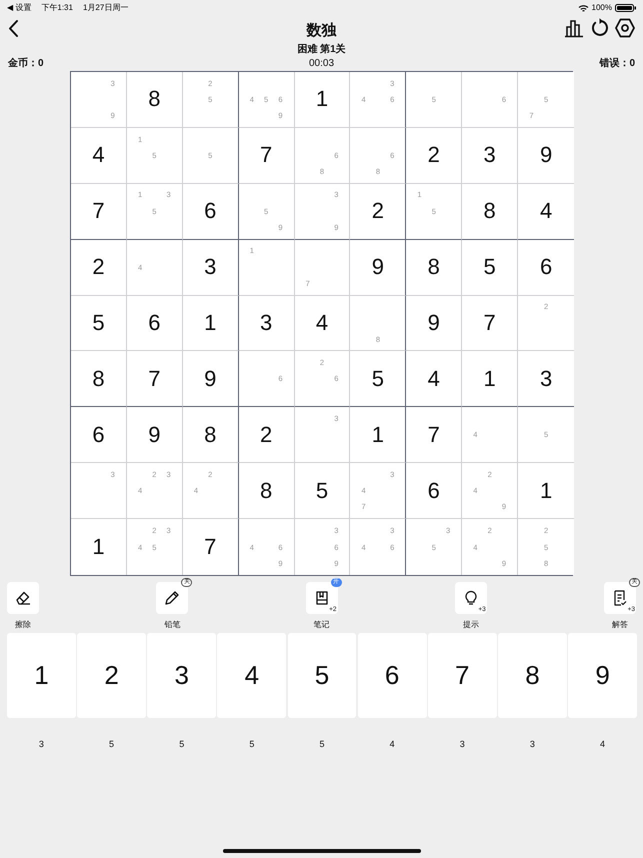 This screenshot has width=643, height=858. I want to click on battery-icon, so click(625, 8).